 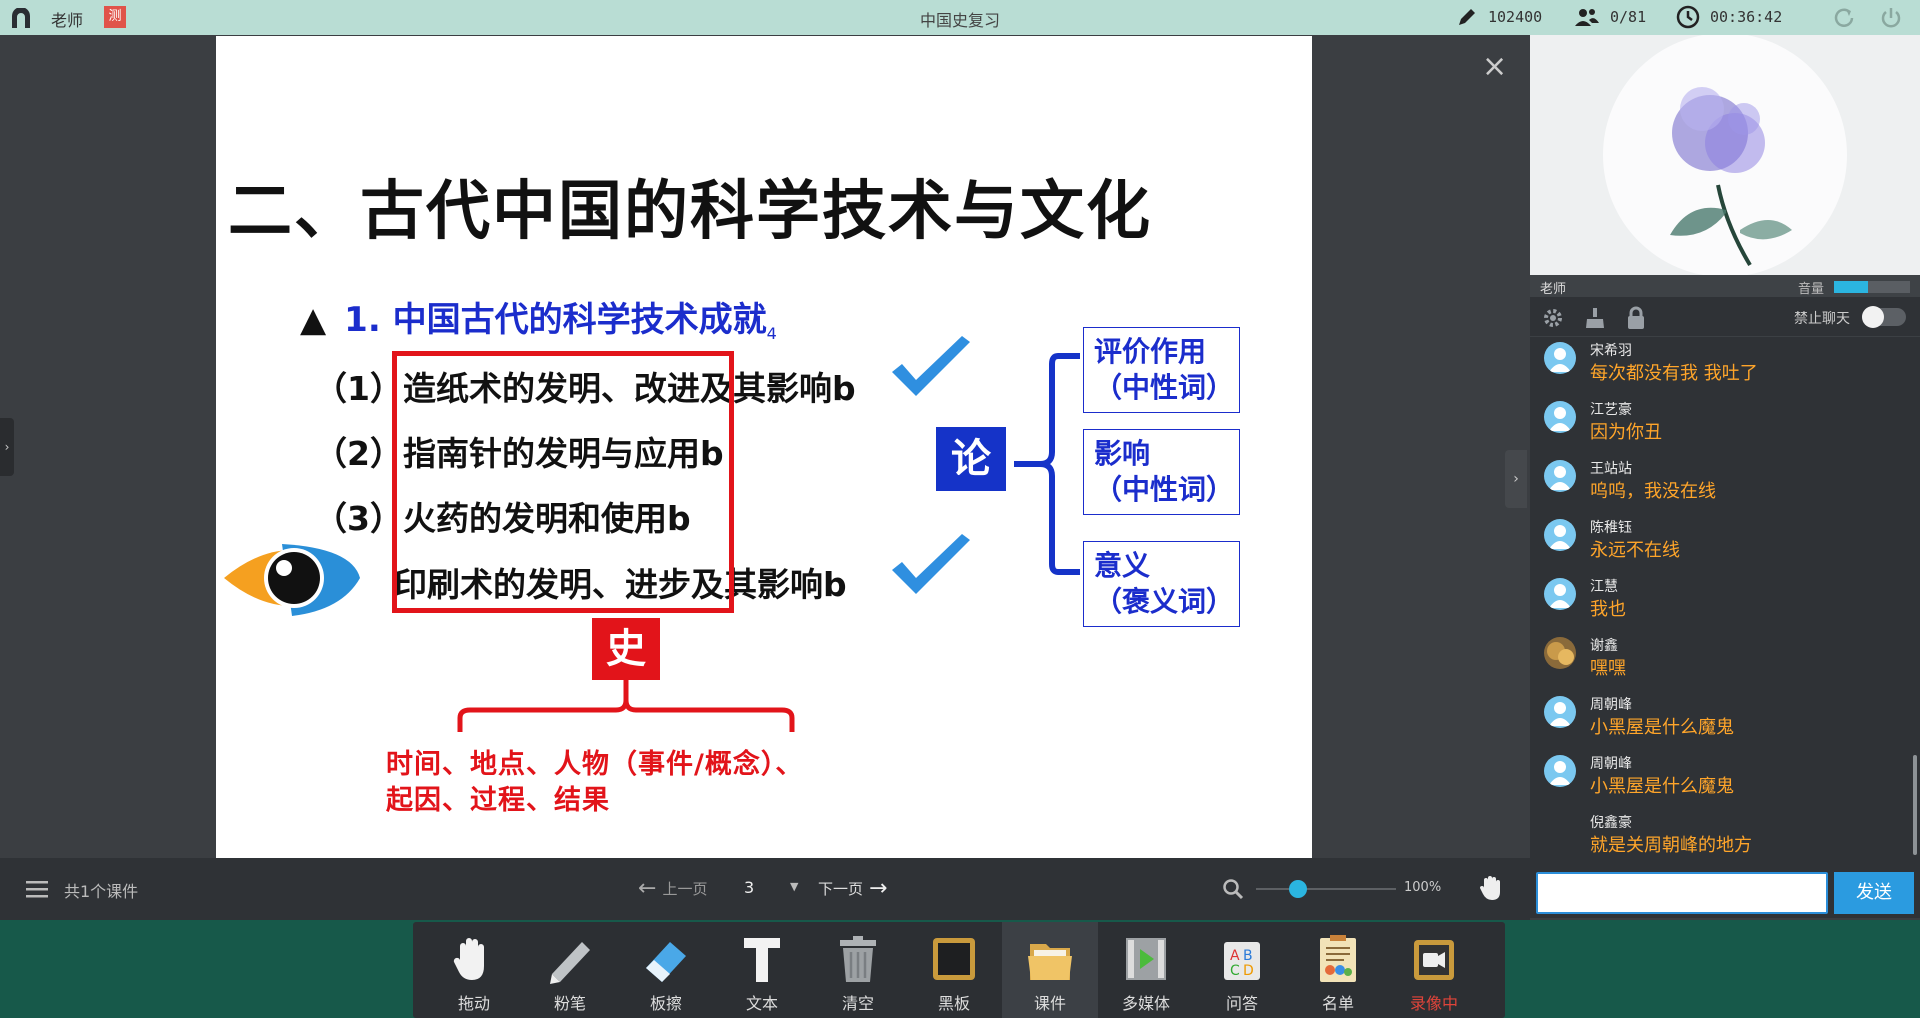 I want to click on chat-message: 周朝峰 小黑屋是什么魔鬼, so click(x=1725, y=721).